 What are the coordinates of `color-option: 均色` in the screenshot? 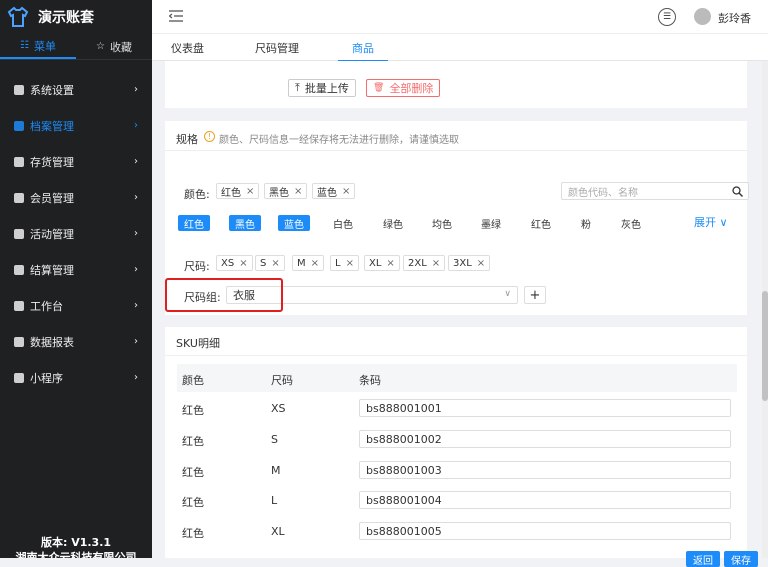 It's located at (442, 223).